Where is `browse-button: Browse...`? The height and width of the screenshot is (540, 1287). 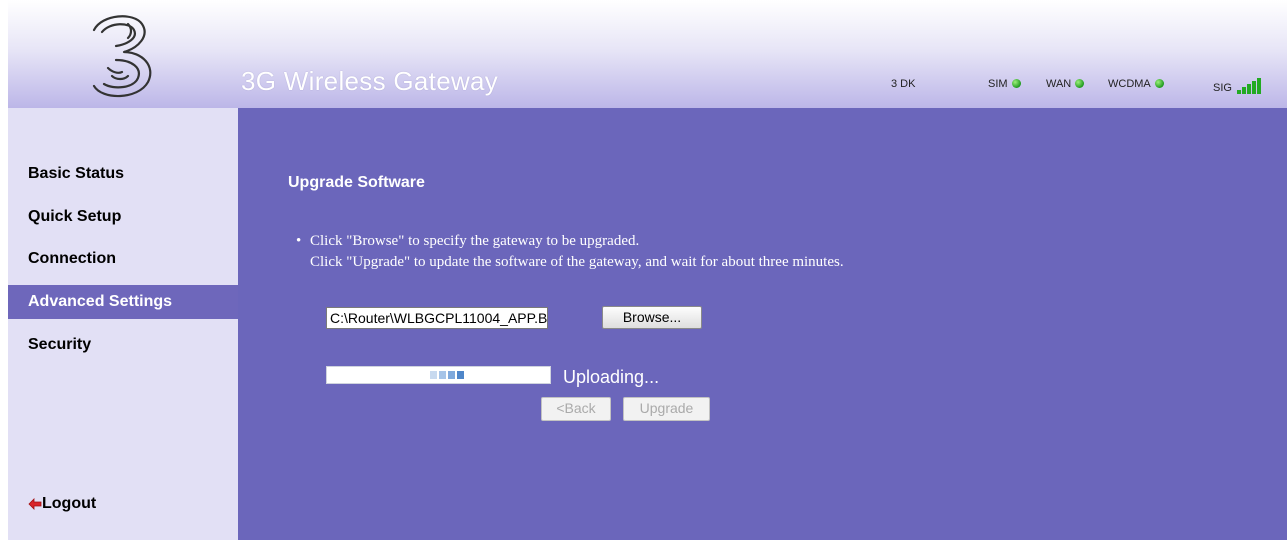 browse-button: Browse... is located at coordinates (652, 317).